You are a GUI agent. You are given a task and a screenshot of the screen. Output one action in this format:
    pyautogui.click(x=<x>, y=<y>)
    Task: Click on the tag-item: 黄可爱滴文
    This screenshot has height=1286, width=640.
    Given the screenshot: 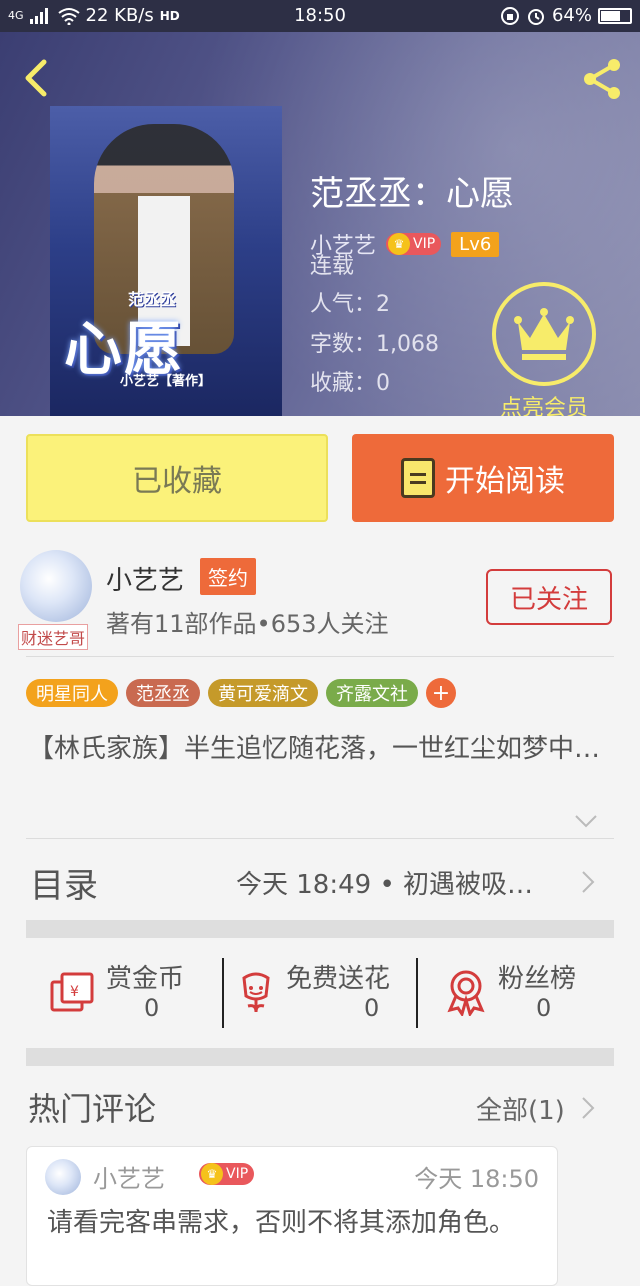 What is the action you would take?
    pyautogui.click(x=263, y=693)
    